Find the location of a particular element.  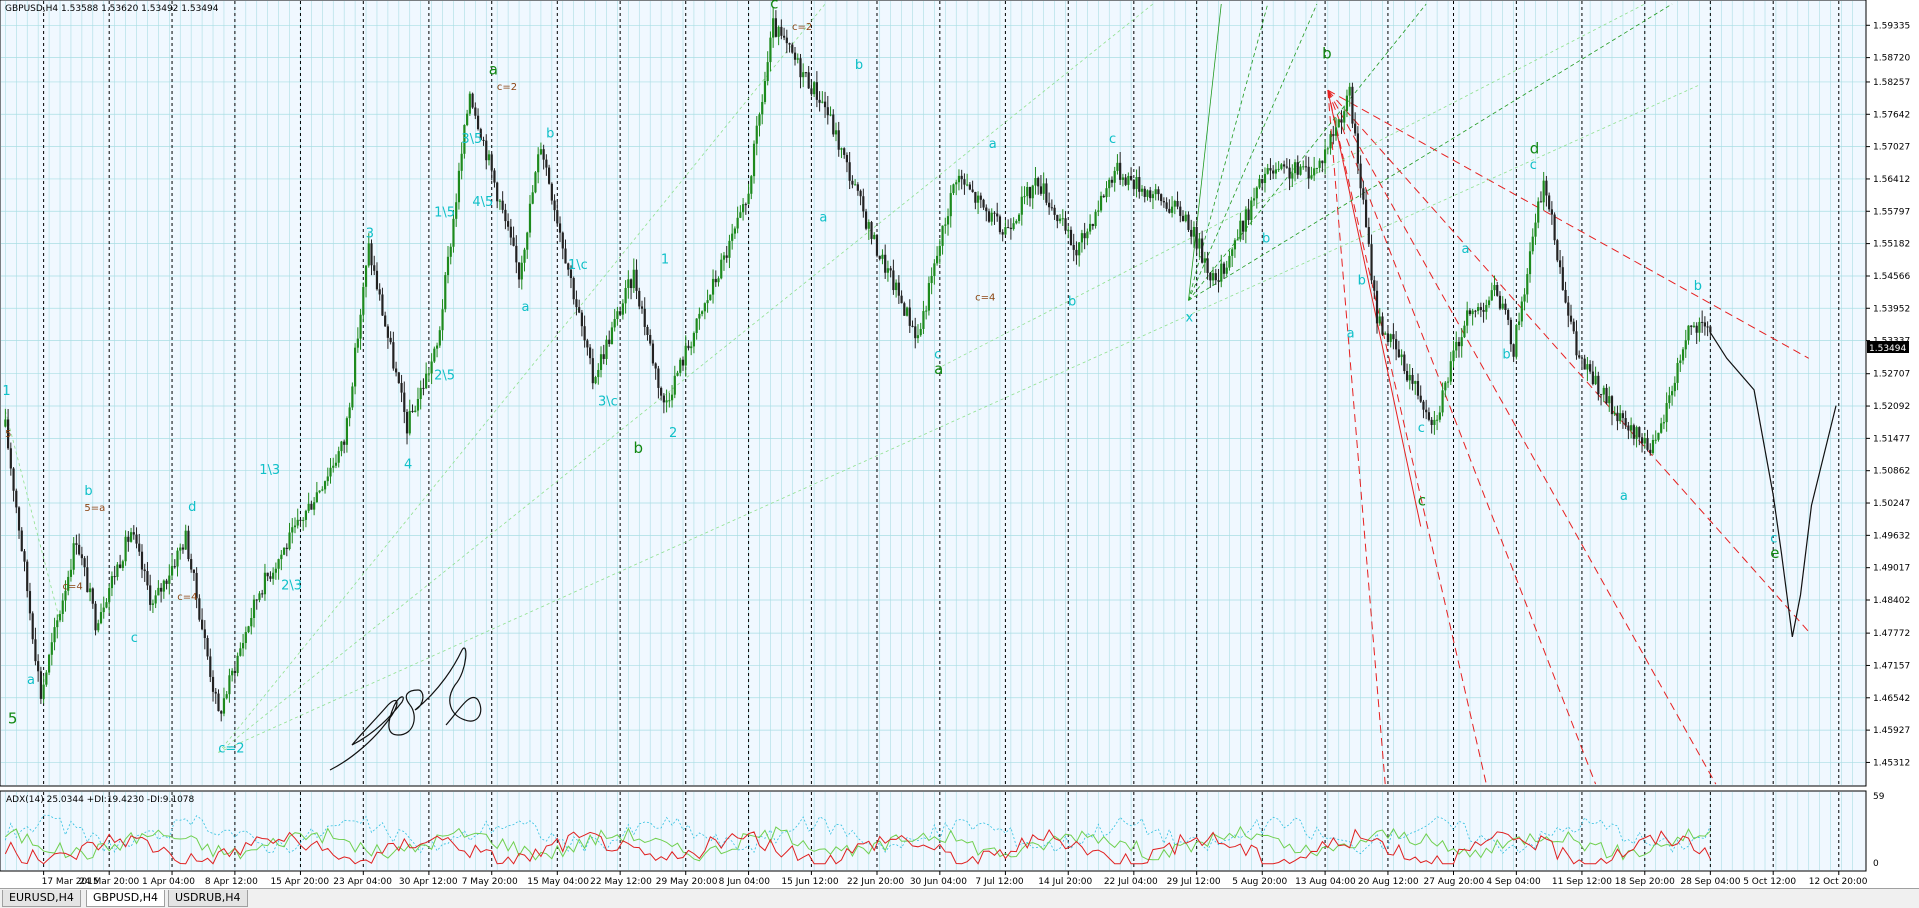

x-tick-label: 23 Apr 04:00 is located at coordinates (362, 882).